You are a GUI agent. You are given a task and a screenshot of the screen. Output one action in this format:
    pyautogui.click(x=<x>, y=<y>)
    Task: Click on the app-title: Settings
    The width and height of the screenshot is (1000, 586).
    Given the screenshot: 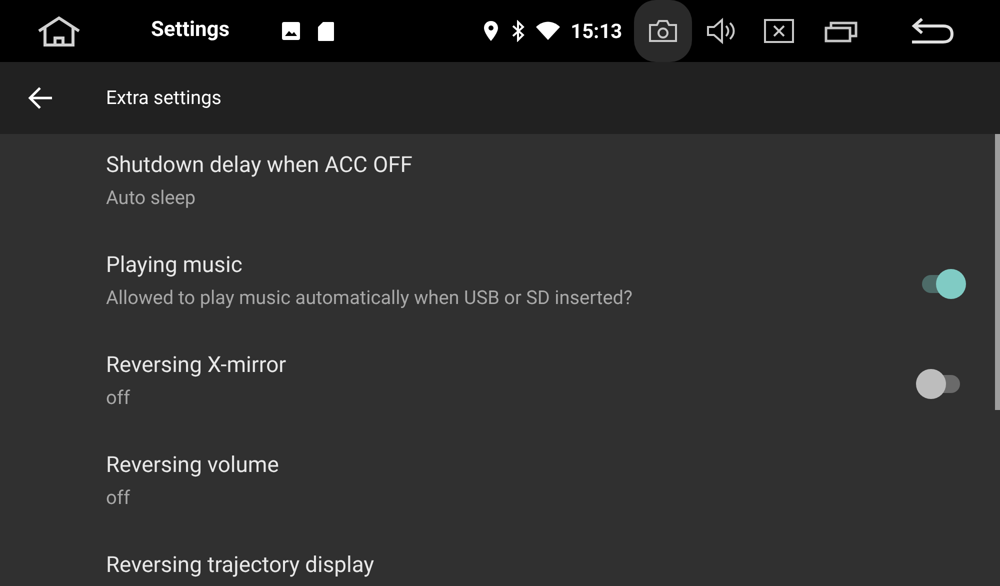 What is the action you would take?
    pyautogui.click(x=190, y=30)
    